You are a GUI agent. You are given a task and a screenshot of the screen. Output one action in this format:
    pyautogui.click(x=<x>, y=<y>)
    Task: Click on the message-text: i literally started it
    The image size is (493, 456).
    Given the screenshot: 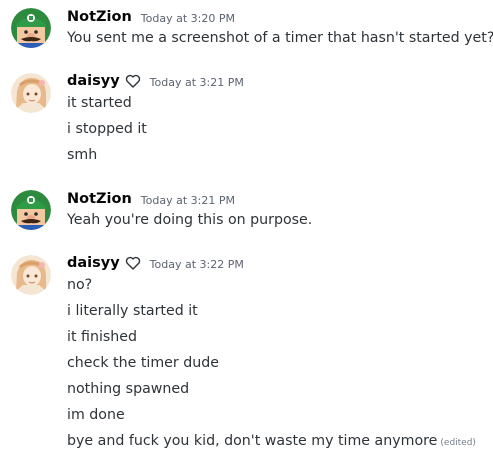 What is the action you would take?
    pyautogui.click(x=132, y=311)
    